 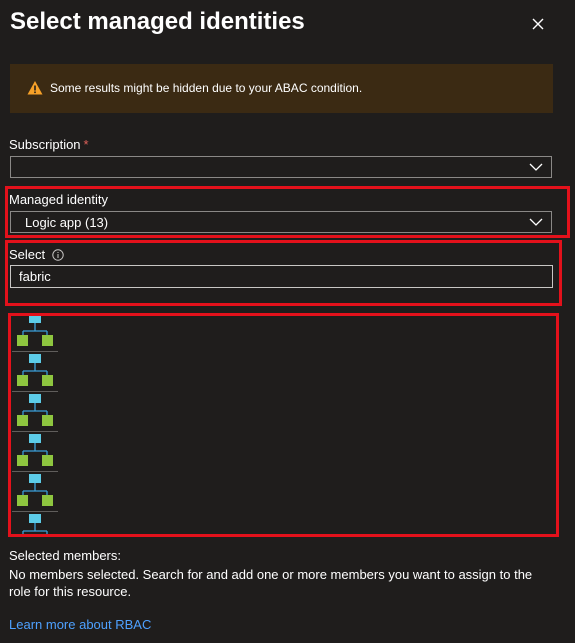 What do you see at coordinates (80, 624) in the screenshot?
I see `learn-more-rbac-link: Learn more about RBAC` at bounding box center [80, 624].